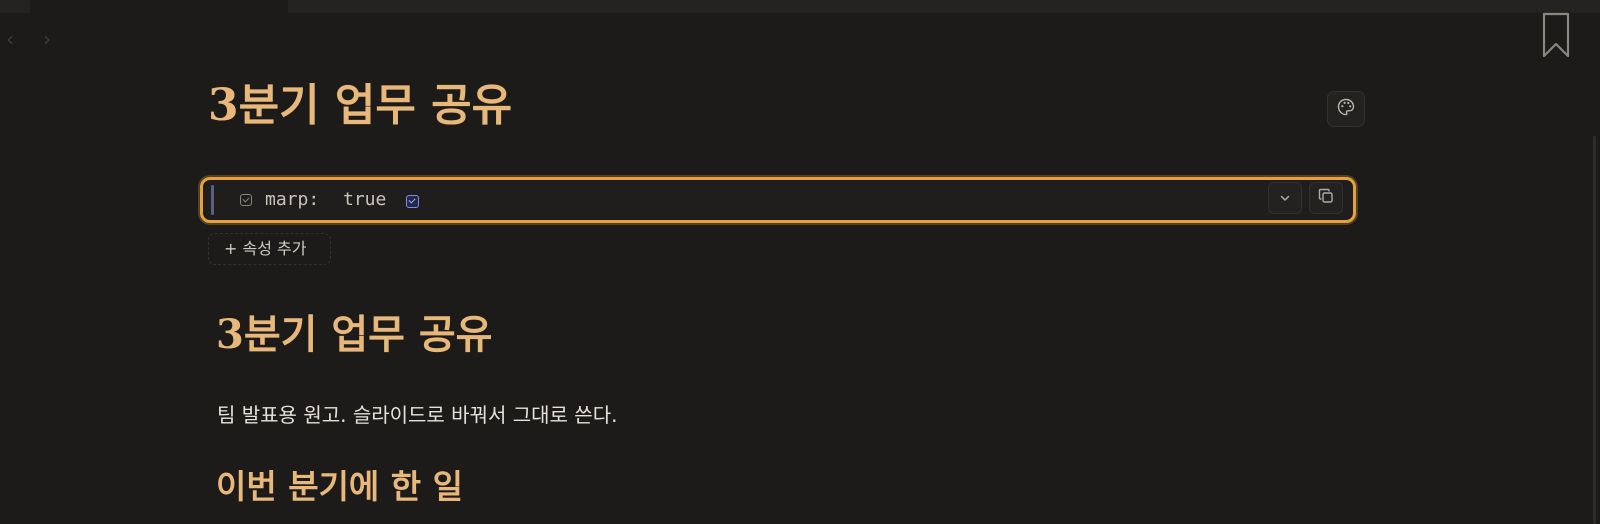 The width and height of the screenshot is (1600, 524). I want to click on heading-2: 이번 분기에 한 일, so click(339, 487).